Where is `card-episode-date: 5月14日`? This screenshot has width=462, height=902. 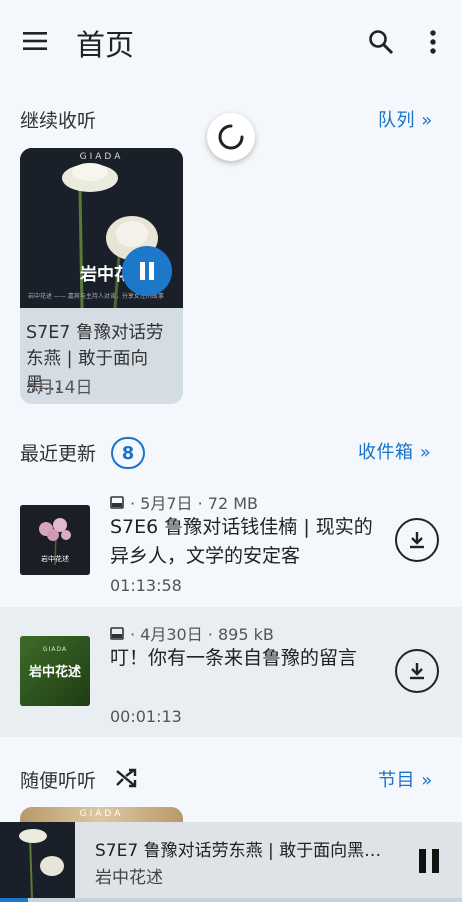 card-episode-date: 5月14日 is located at coordinates (59, 388).